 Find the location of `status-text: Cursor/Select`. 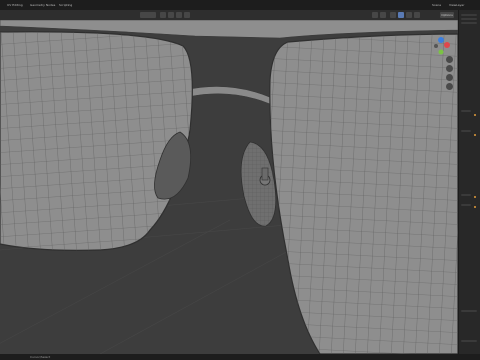

status-text: Cursor/Select is located at coordinates (40, 357).